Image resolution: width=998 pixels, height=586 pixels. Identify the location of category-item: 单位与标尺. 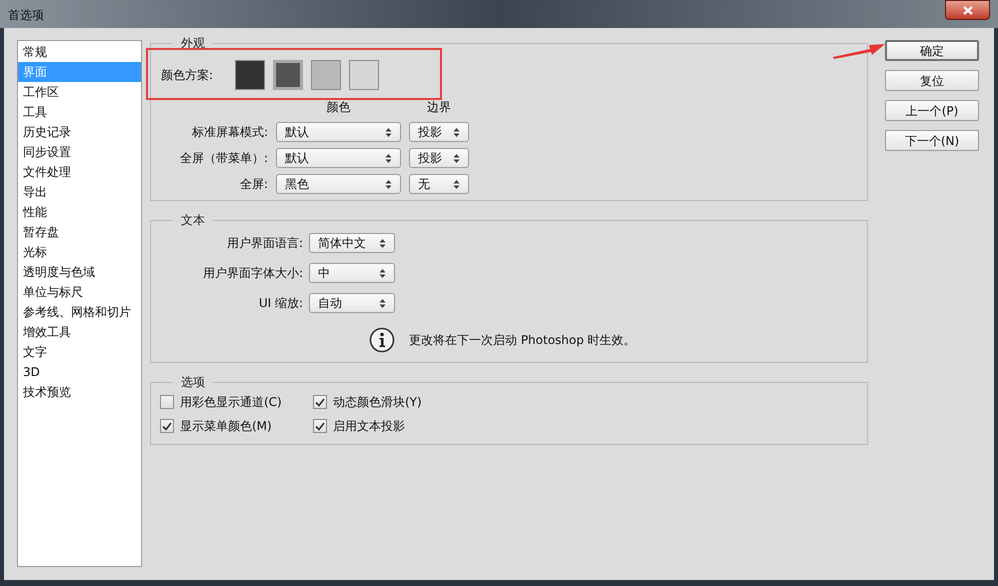
(79, 292).